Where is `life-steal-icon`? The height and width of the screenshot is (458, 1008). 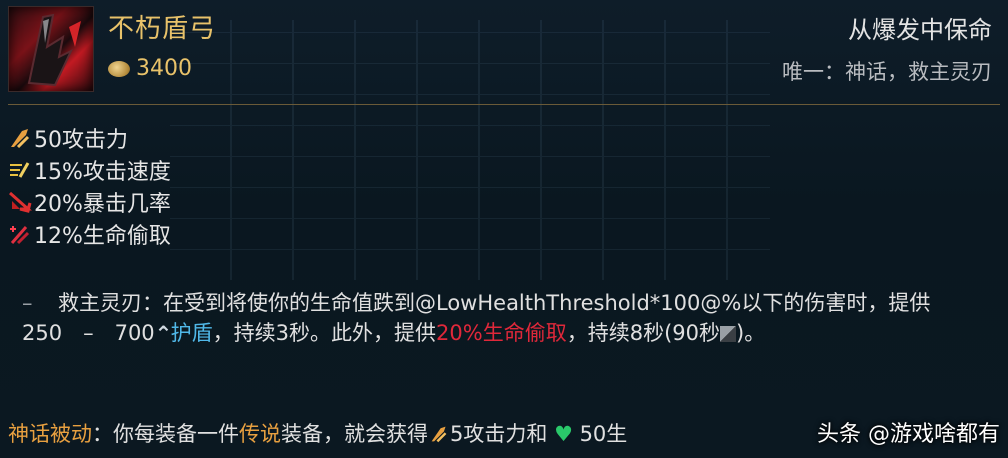
life-steal-icon is located at coordinates (20, 235).